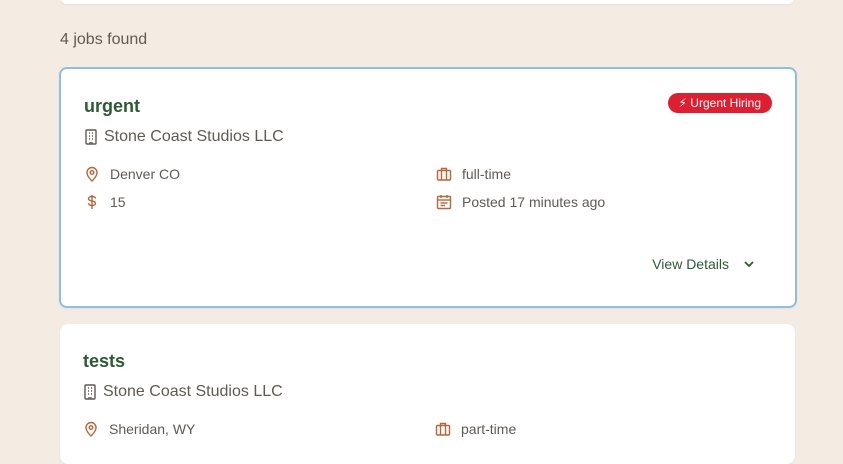 This screenshot has height=464, width=843. What do you see at coordinates (118, 202) in the screenshot?
I see `salary-label: 15` at bounding box center [118, 202].